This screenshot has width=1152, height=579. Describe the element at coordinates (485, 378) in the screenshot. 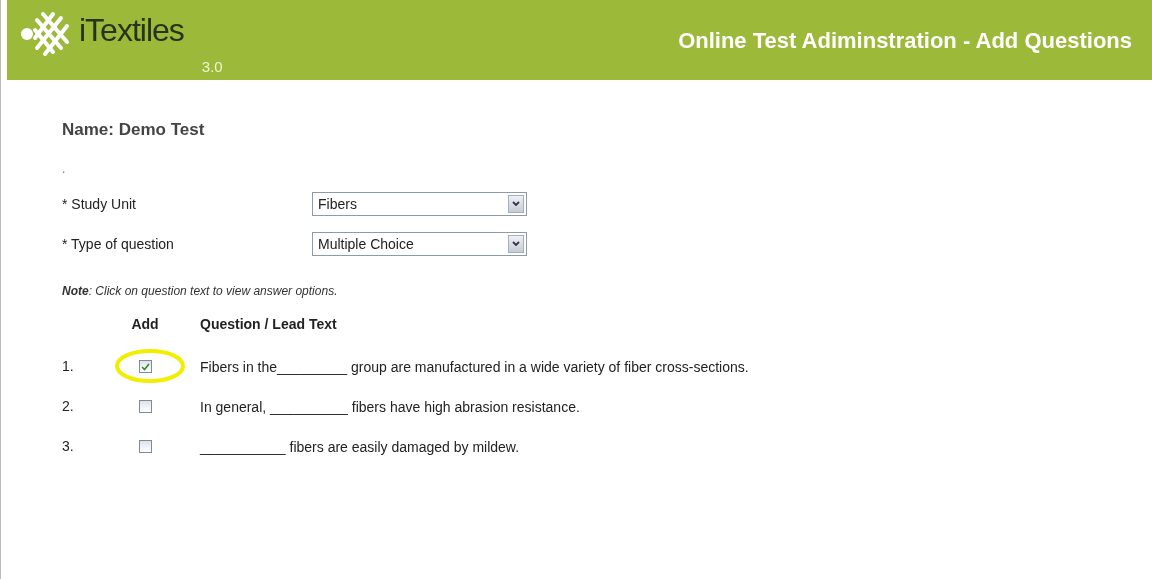

I see `question-text: Fibers in the_________ group are manufactured in a wide variety of fiber cross-sections.` at that location.